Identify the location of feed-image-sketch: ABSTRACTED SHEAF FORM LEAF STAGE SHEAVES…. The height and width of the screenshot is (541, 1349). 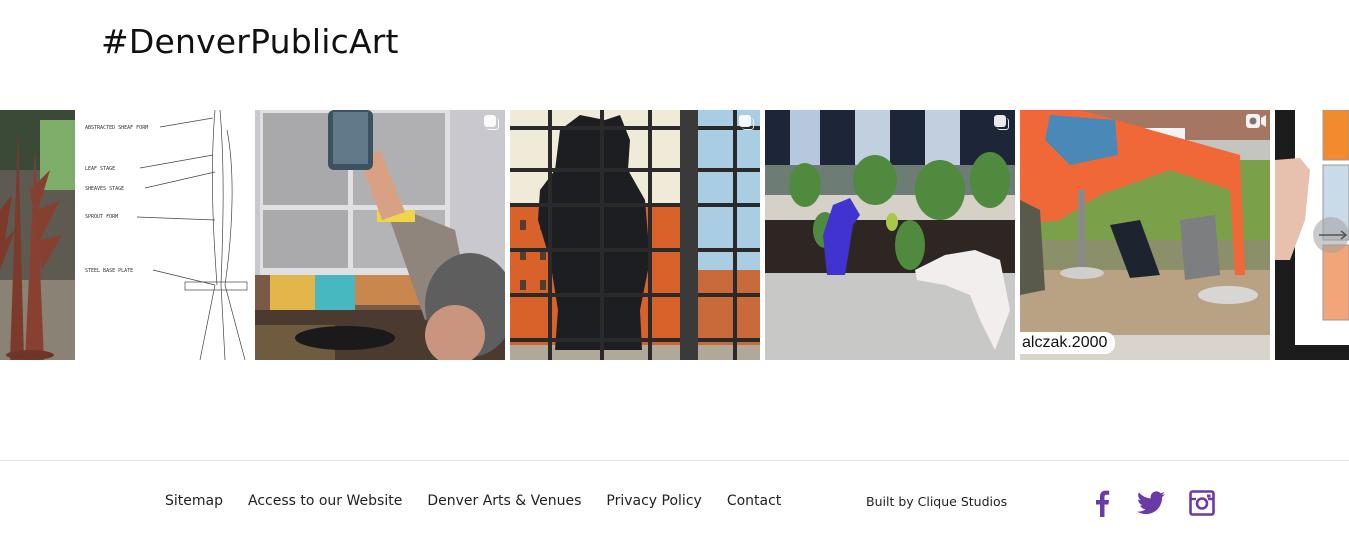
(162, 235).